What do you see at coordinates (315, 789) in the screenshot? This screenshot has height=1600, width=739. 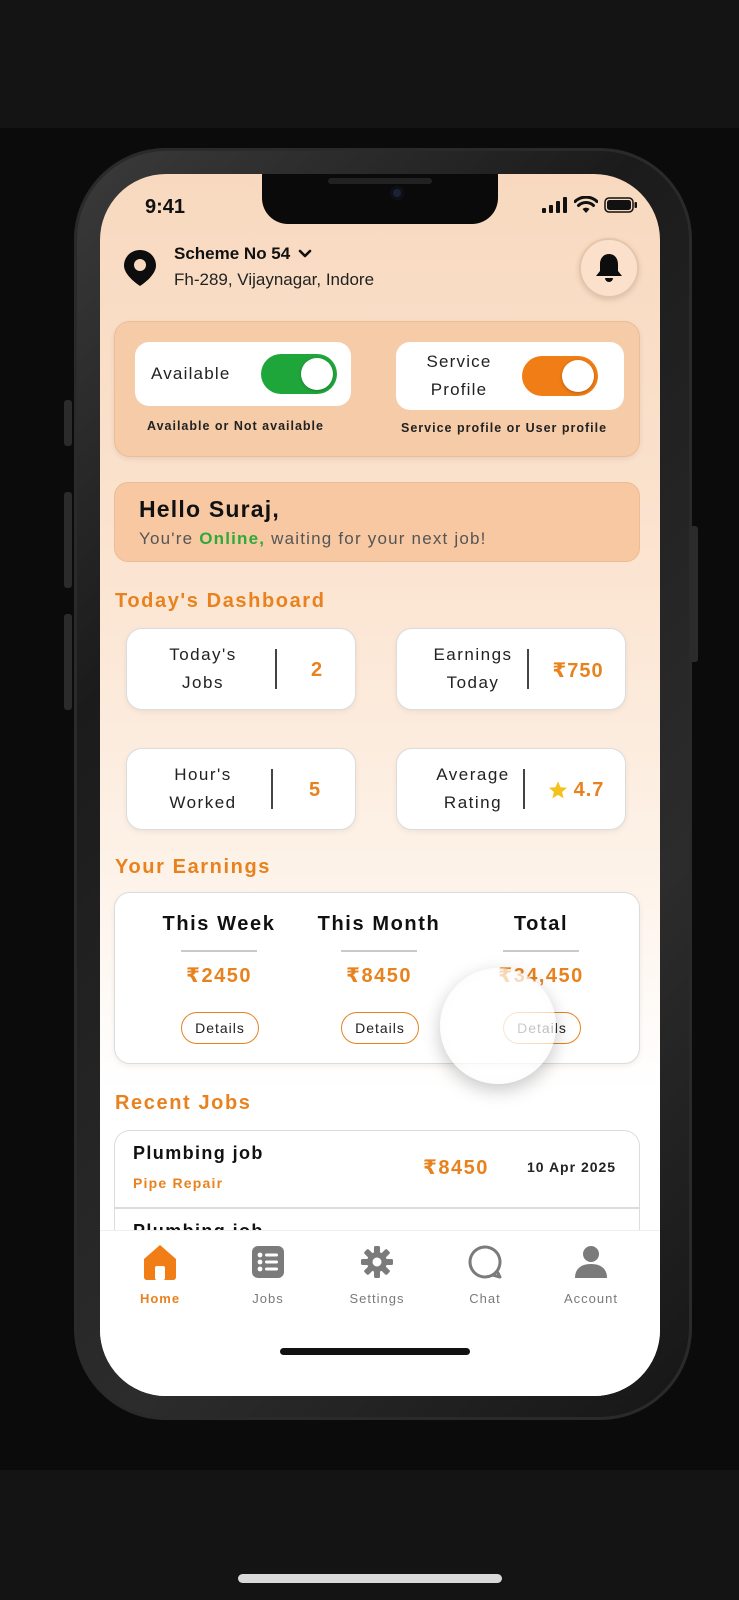 I see `stat-value: 5` at bounding box center [315, 789].